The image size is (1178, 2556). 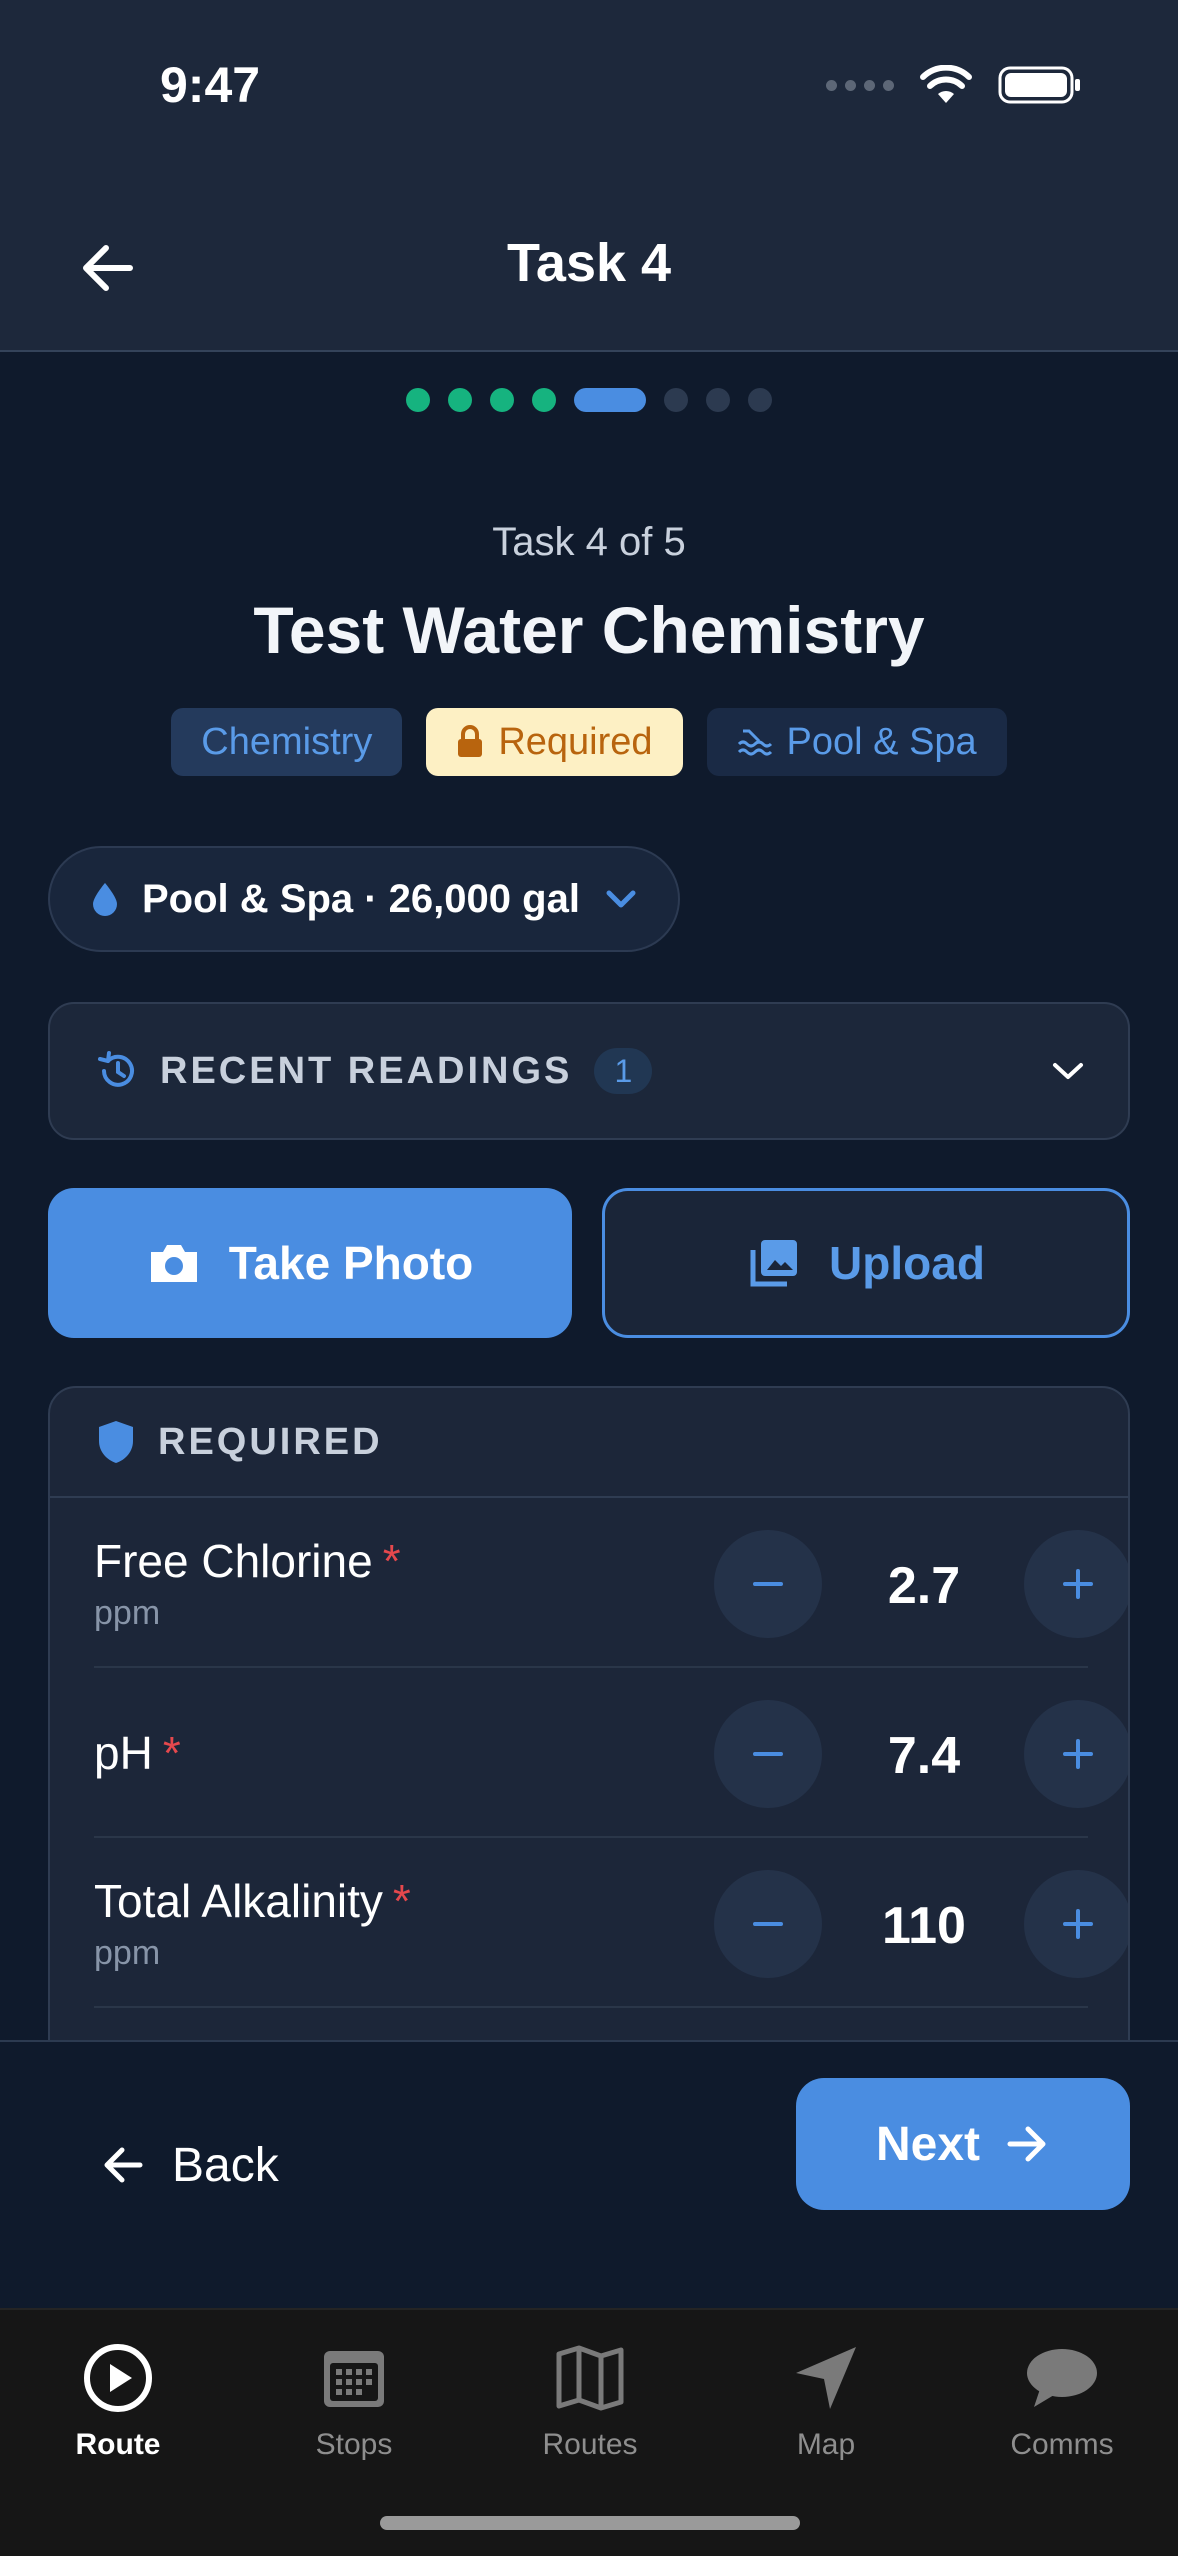 What do you see at coordinates (589, 176) in the screenshot?
I see `header: 9:47 Task 4` at bounding box center [589, 176].